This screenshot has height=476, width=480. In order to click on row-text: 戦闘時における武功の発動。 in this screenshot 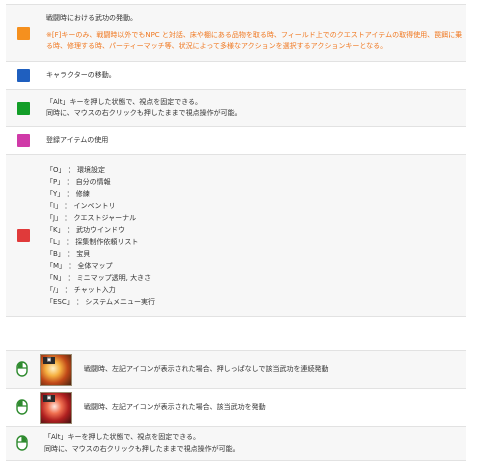, I will do `click(91, 18)`.